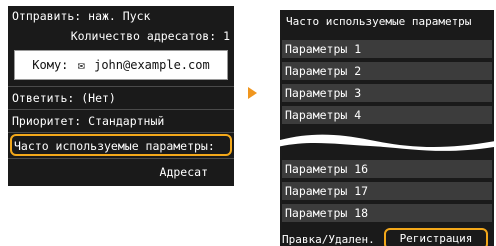  I want to click on list-item: Параметры 1, so click(387, 49).